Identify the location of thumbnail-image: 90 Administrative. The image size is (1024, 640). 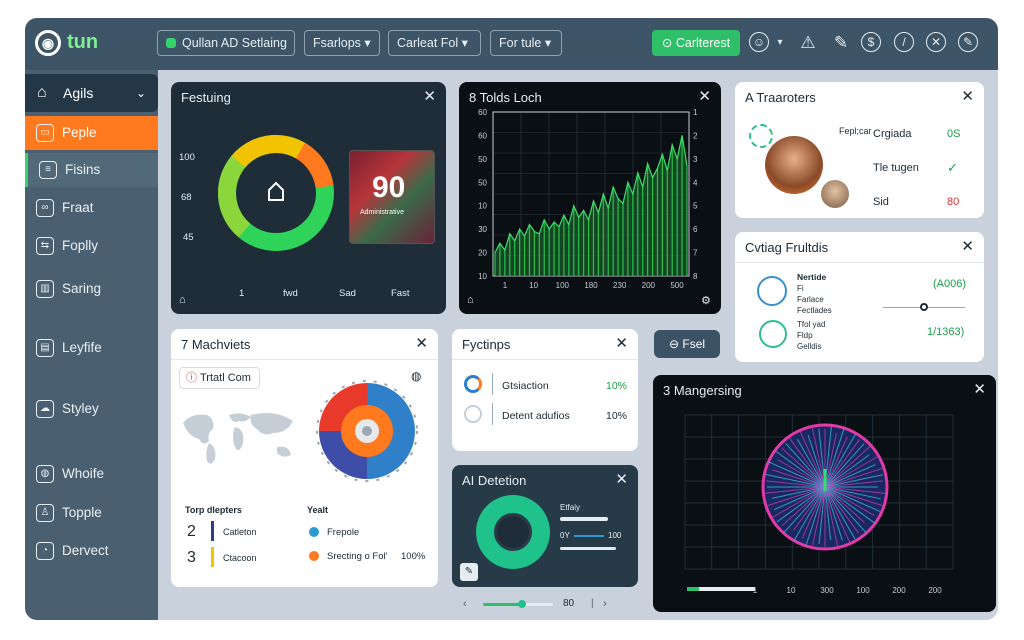
(392, 197).